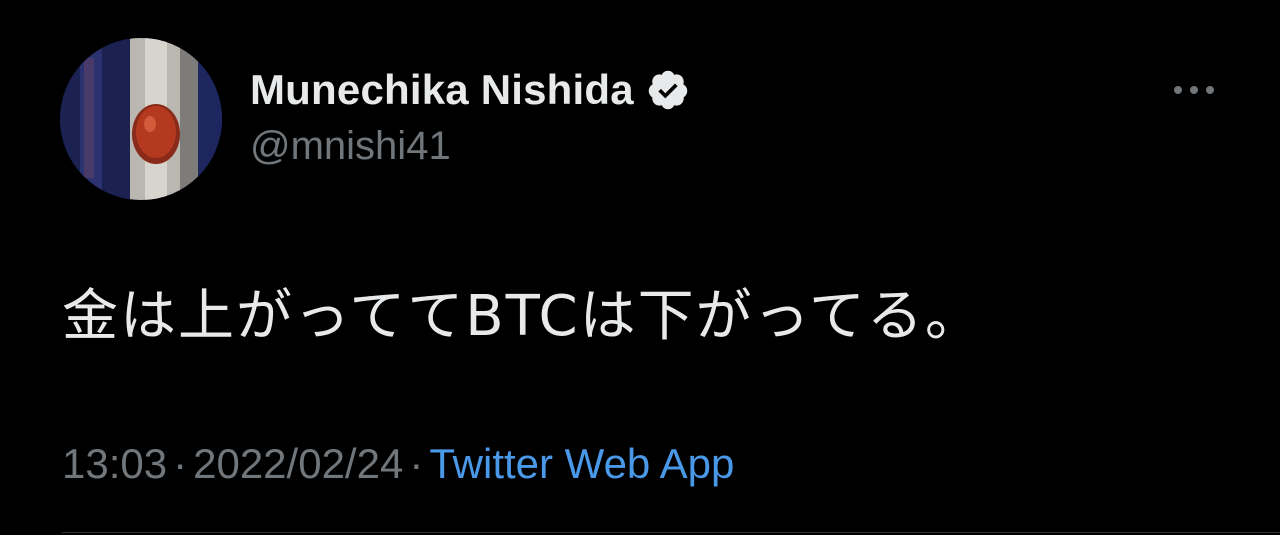  I want to click on divider, so click(671, 532).